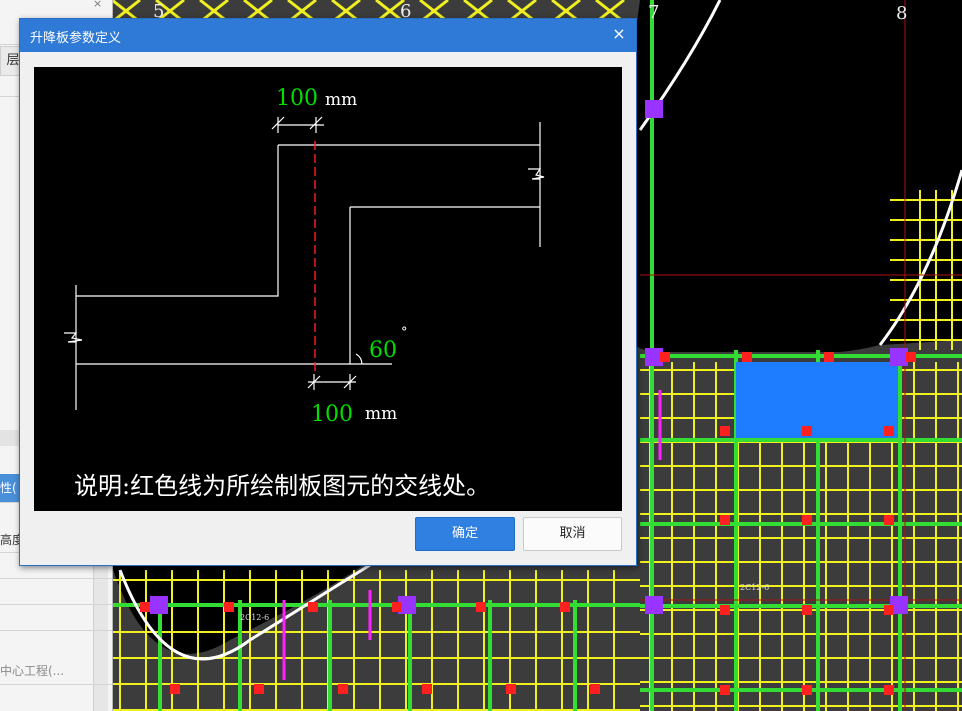  Describe the element at coordinates (359, 359) in the screenshot. I see `angle-arc` at that location.